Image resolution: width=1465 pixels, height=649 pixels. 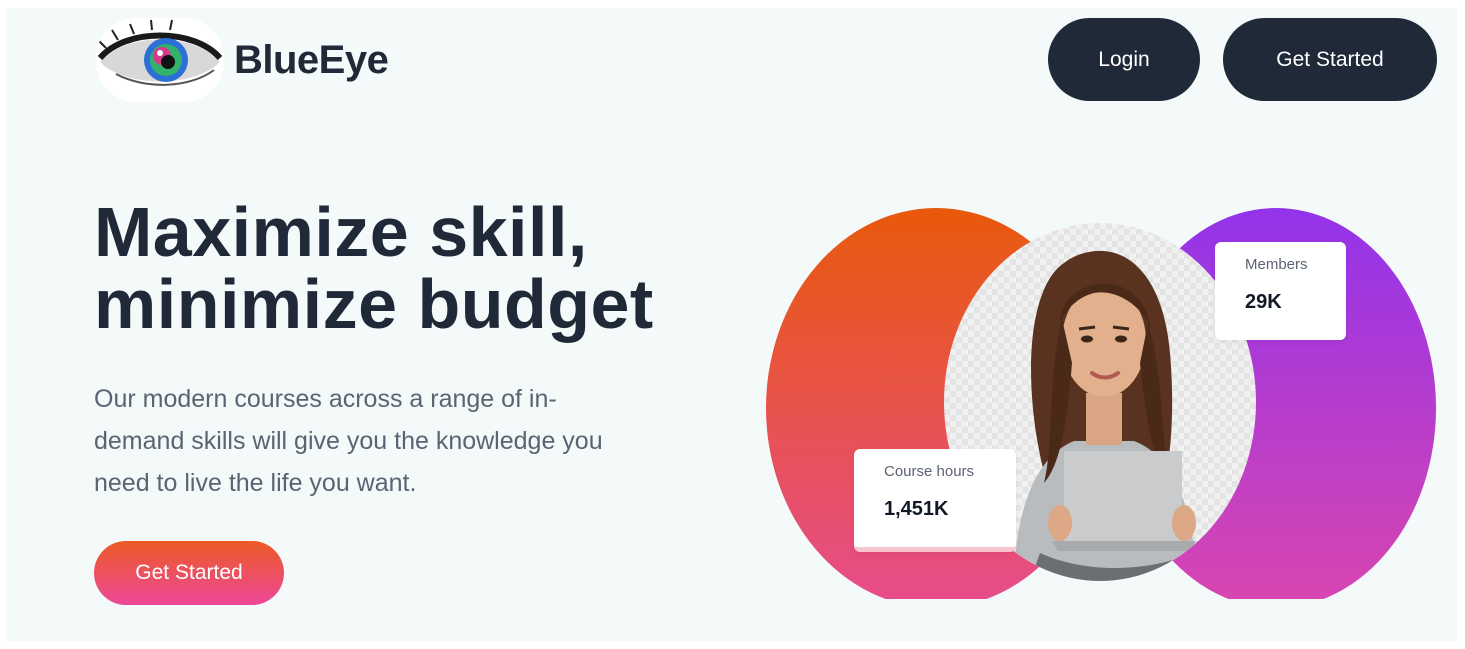 I want to click on hero-title-line-2: minimize budget, so click(x=374, y=304).